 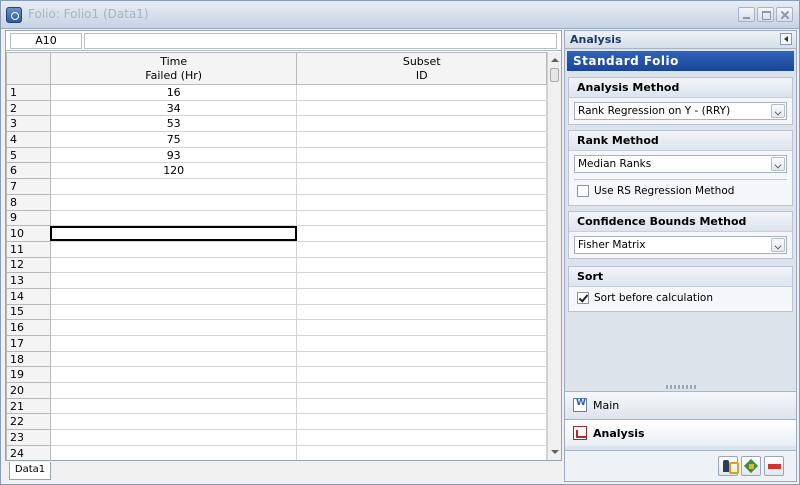 I want to click on row-header: 24, so click(x=28, y=452).